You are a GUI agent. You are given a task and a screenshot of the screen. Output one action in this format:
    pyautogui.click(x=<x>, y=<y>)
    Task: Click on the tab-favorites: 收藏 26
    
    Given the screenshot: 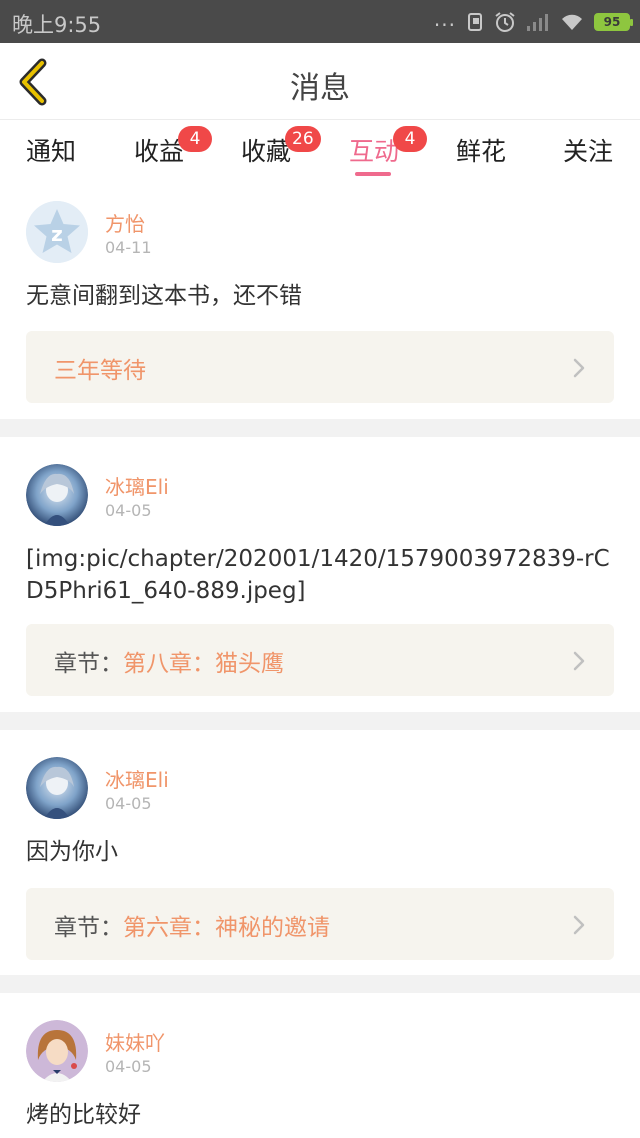 What is the action you would take?
    pyautogui.click(x=281, y=147)
    